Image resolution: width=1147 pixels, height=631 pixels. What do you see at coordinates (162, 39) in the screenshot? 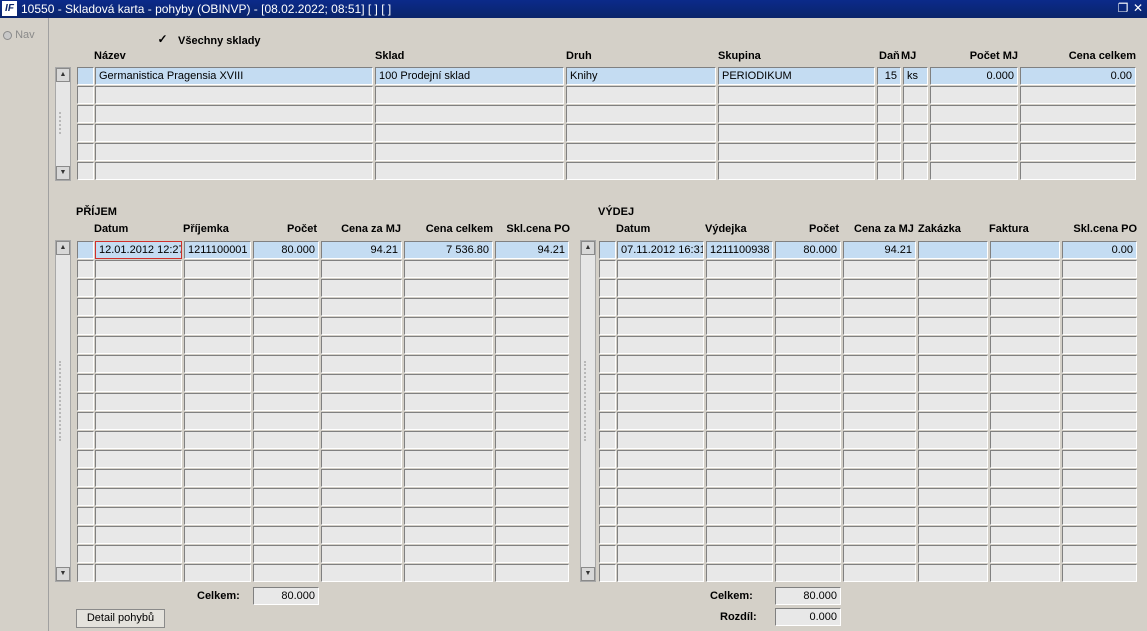
I see `all-stores-checkbox: ✓` at bounding box center [162, 39].